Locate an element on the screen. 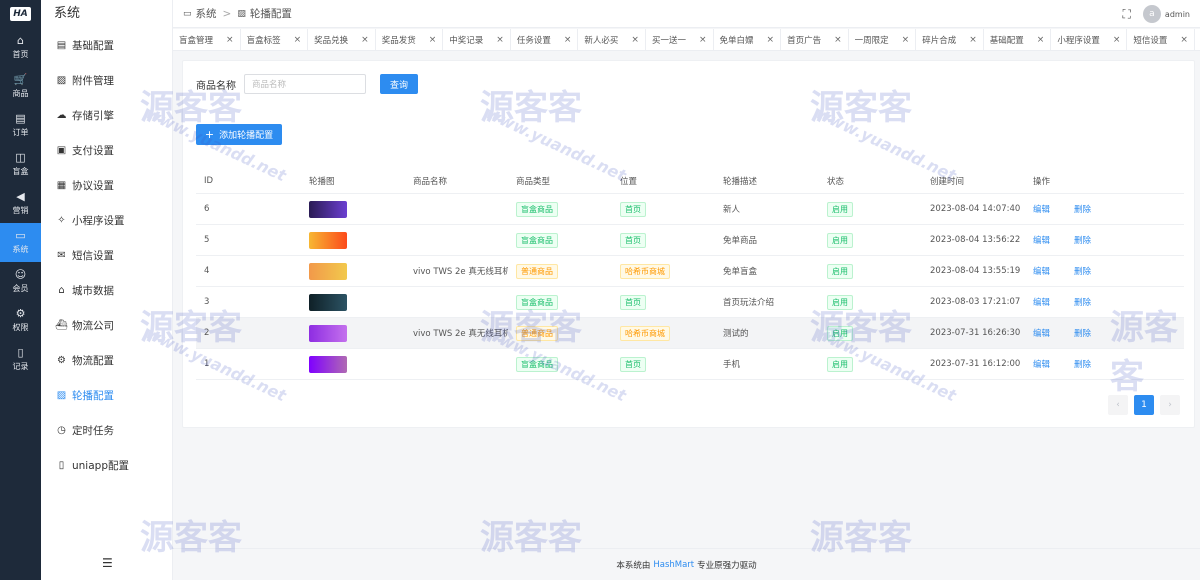  username: admin is located at coordinates (1177, 14).